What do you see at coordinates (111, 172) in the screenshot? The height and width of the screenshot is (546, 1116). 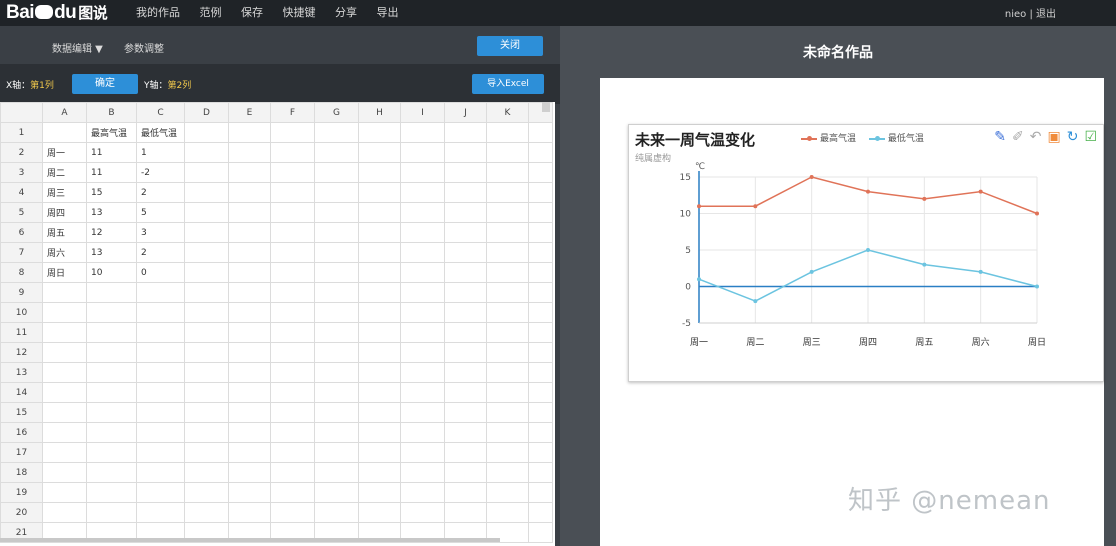 I see `table-cell: 11` at bounding box center [111, 172].